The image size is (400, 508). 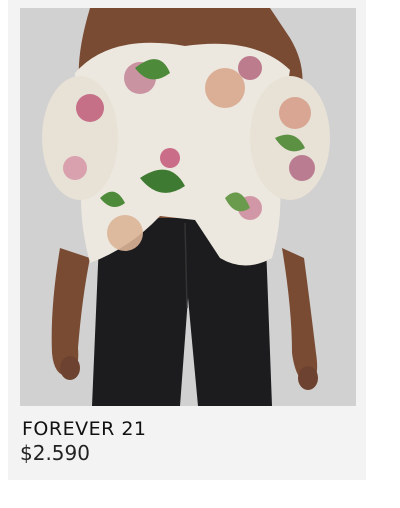 I want to click on product-brand: FOREVER 21, so click(x=84, y=429).